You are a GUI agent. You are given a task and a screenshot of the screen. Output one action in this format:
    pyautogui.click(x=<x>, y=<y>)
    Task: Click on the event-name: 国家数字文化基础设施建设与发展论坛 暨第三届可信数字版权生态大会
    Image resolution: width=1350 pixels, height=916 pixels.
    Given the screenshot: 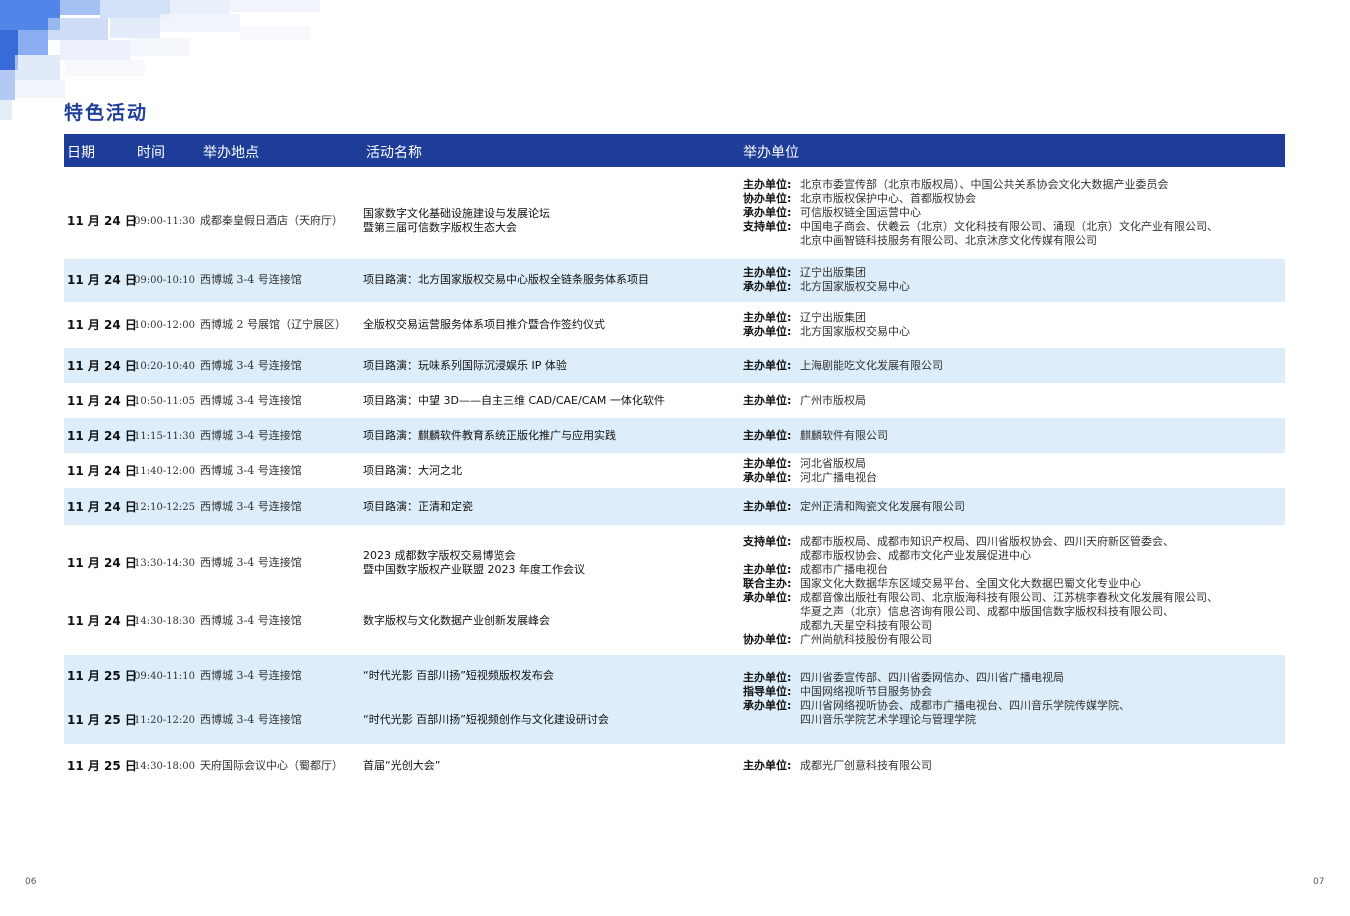 What is the action you would take?
    pyautogui.click(x=456, y=221)
    